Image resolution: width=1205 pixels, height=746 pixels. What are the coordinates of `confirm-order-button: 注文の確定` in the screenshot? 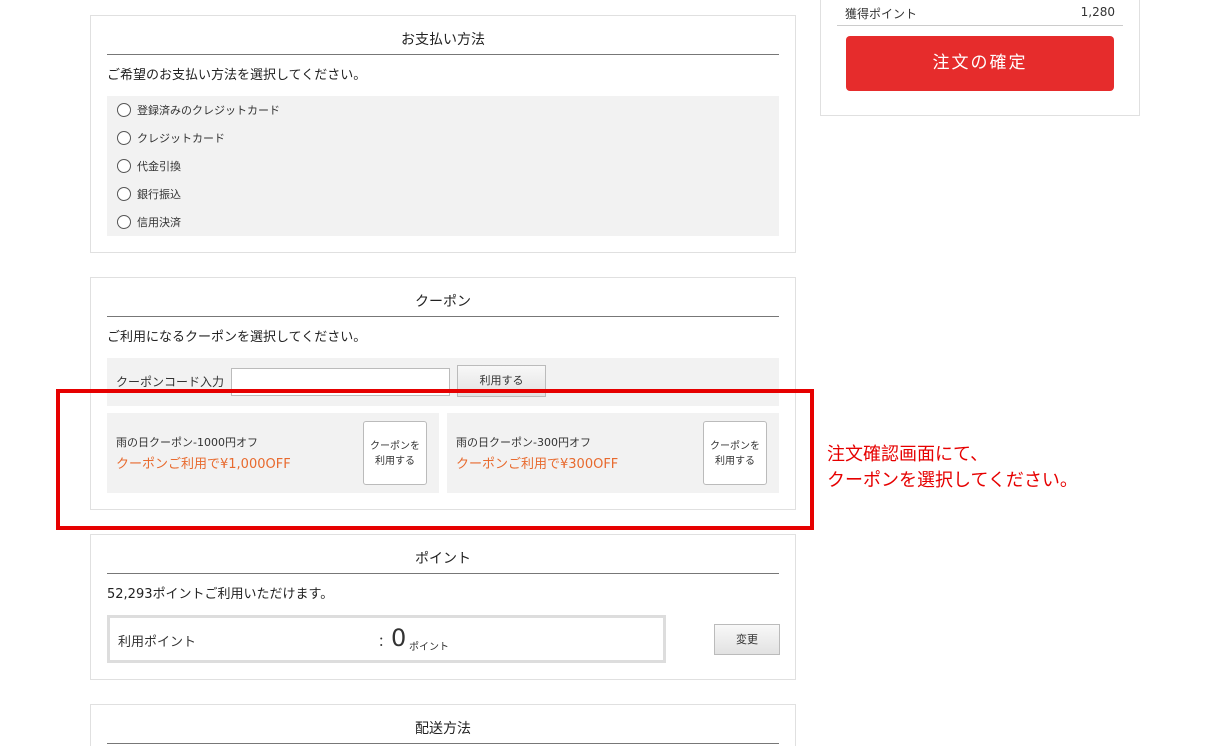 It's located at (980, 63).